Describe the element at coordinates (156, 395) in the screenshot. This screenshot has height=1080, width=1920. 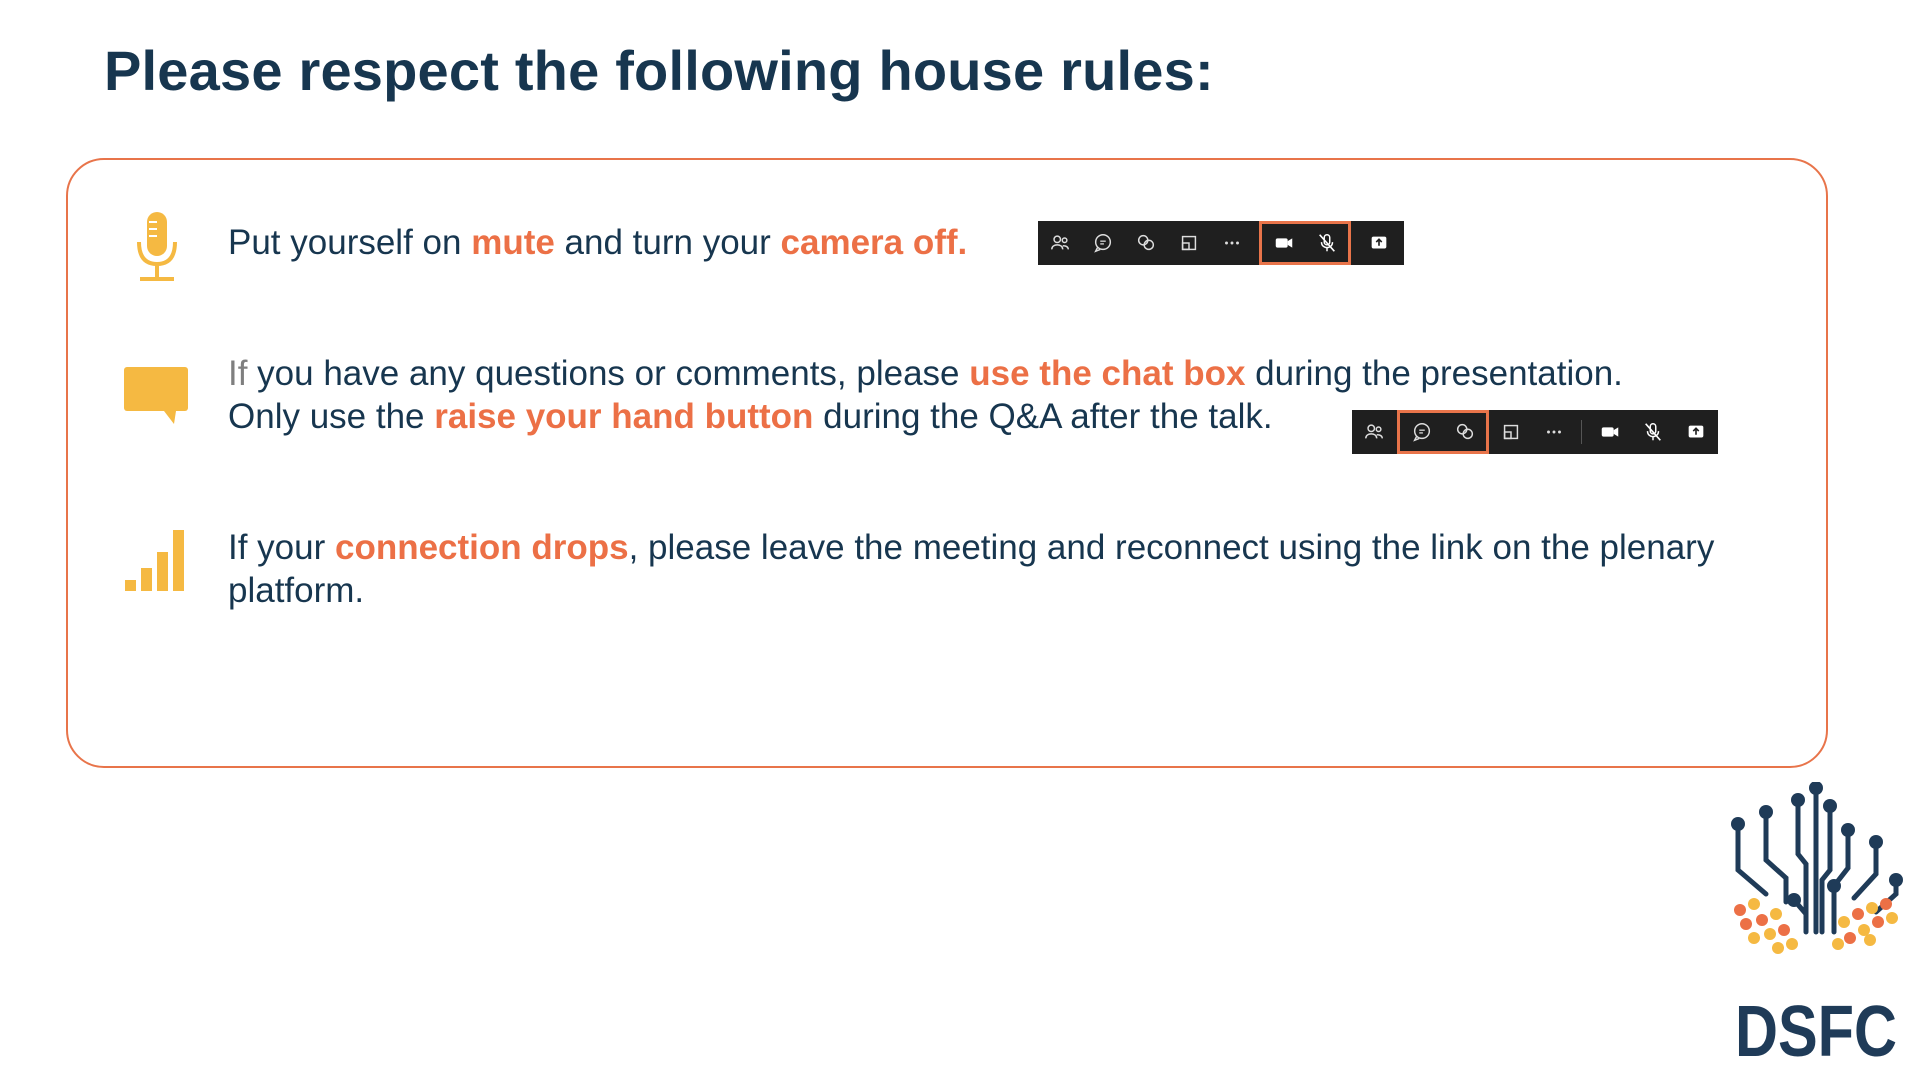
I see `chat-bubble-icon` at that location.